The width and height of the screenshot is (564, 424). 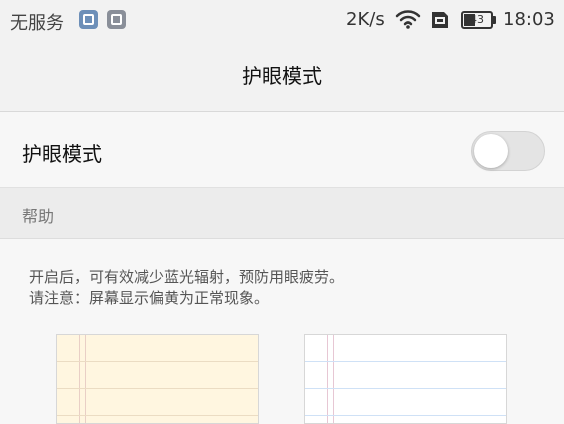 What do you see at coordinates (37, 23) in the screenshot?
I see `carrier-status: 无服务` at bounding box center [37, 23].